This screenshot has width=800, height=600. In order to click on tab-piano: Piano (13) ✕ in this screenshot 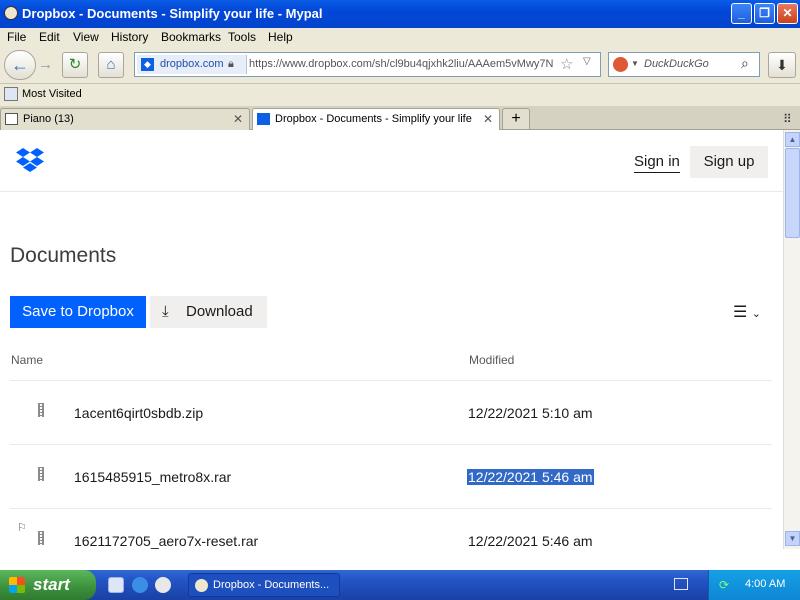, I will do `click(125, 119)`.